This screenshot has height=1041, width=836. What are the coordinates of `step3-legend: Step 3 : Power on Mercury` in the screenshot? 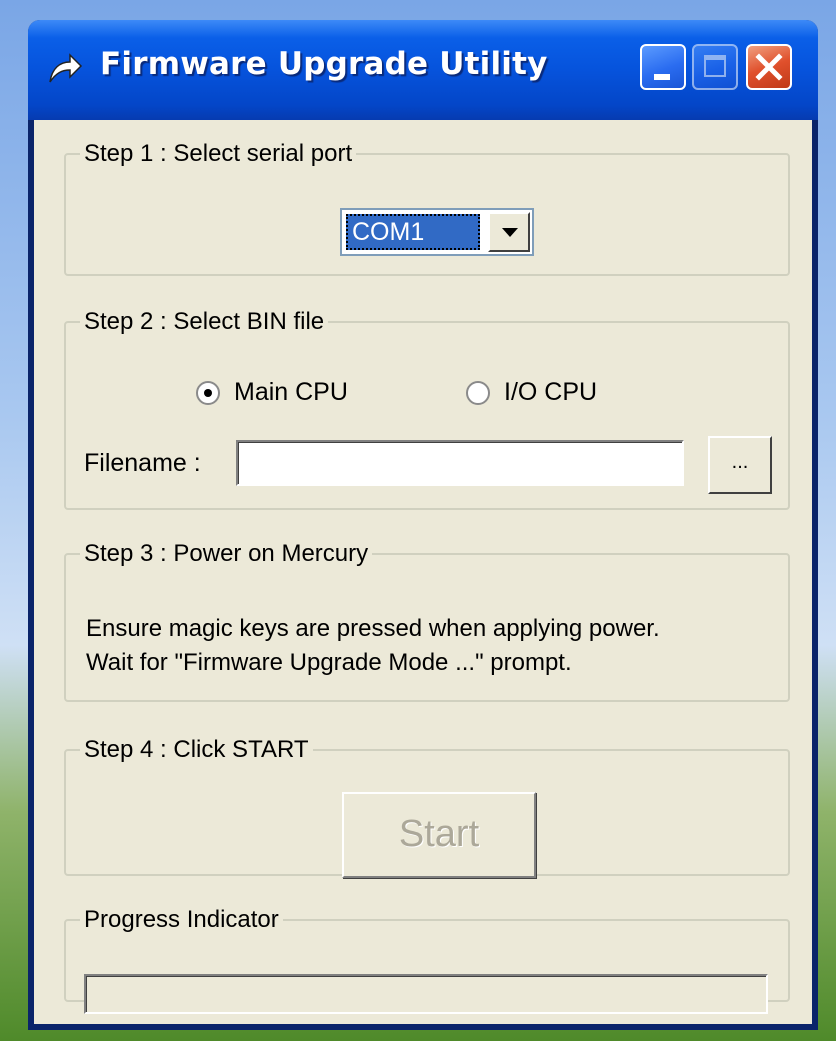 It's located at (226, 553).